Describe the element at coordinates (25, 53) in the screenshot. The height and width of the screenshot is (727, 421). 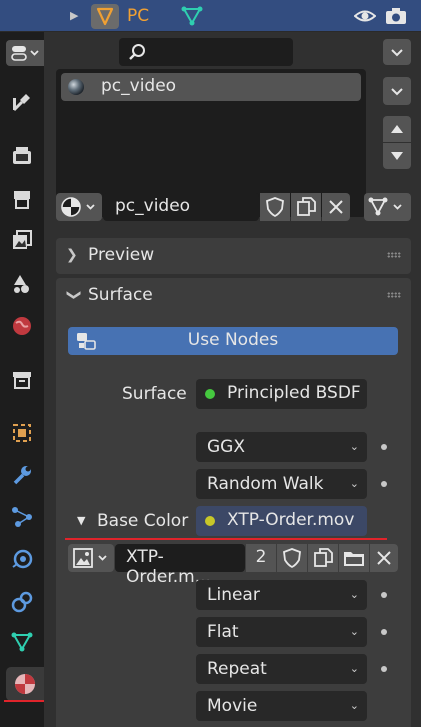
I see `editor-type-button` at that location.